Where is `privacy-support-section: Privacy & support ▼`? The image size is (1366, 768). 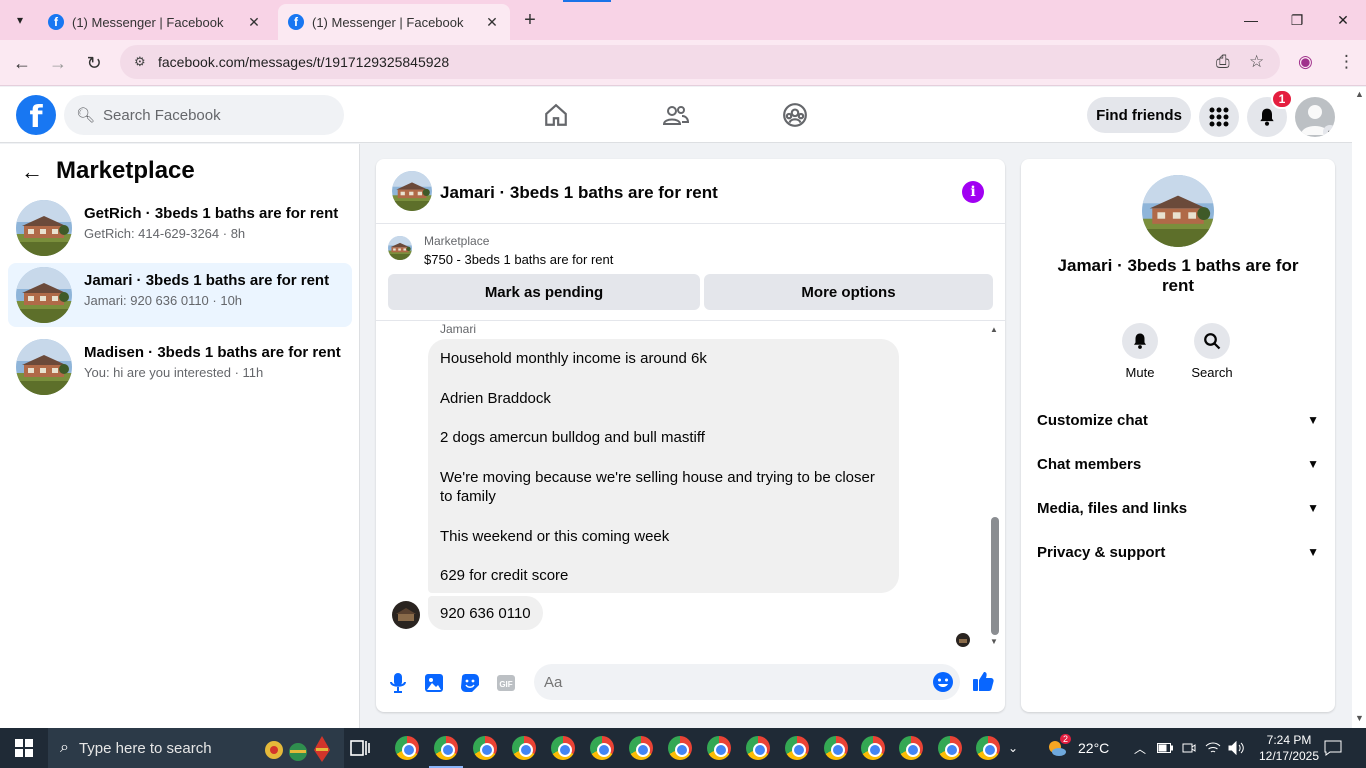
privacy-support-section: Privacy & support ▼ is located at coordinates (1178, 552).